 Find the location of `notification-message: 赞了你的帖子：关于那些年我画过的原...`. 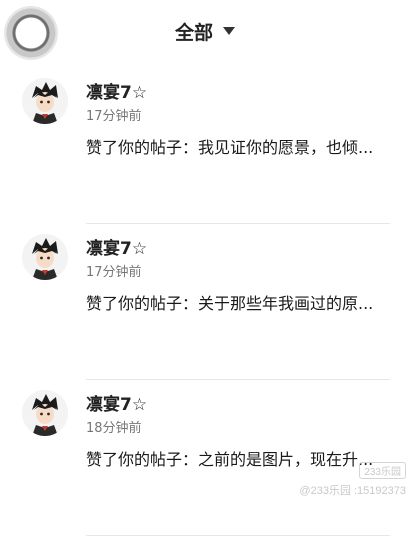

notification-message: 赞了你的帖子：关于那些年我画过的原... is located at coordinates (236, 303).